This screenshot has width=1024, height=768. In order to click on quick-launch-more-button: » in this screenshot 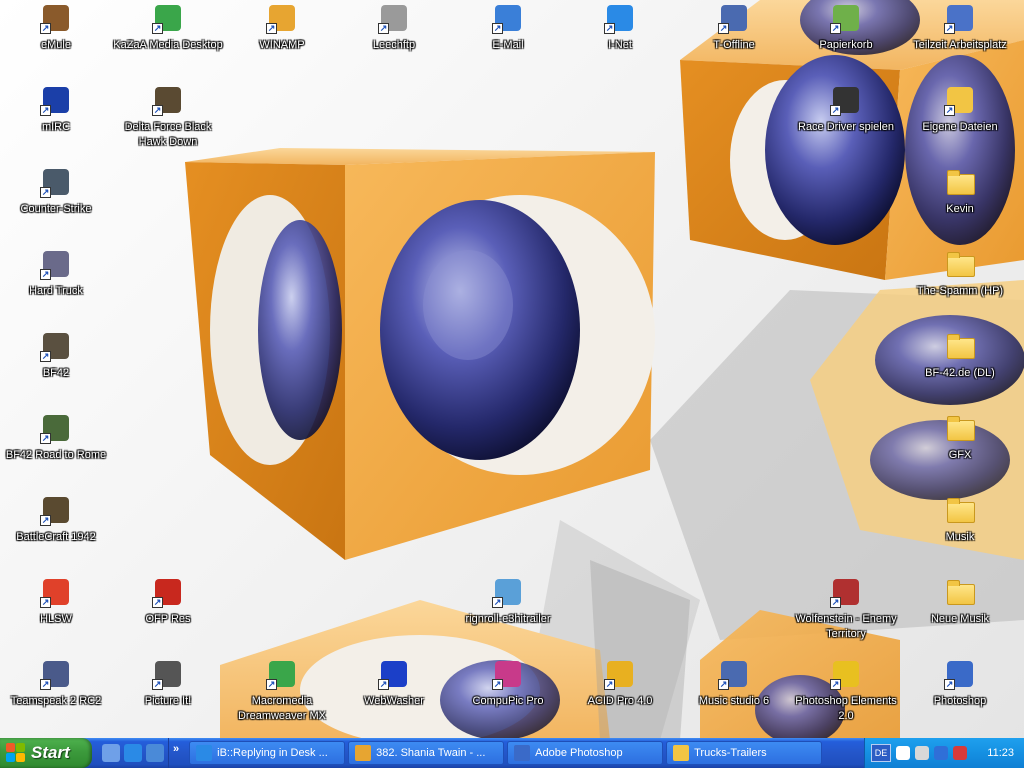, I will do `click(176, 749)`.